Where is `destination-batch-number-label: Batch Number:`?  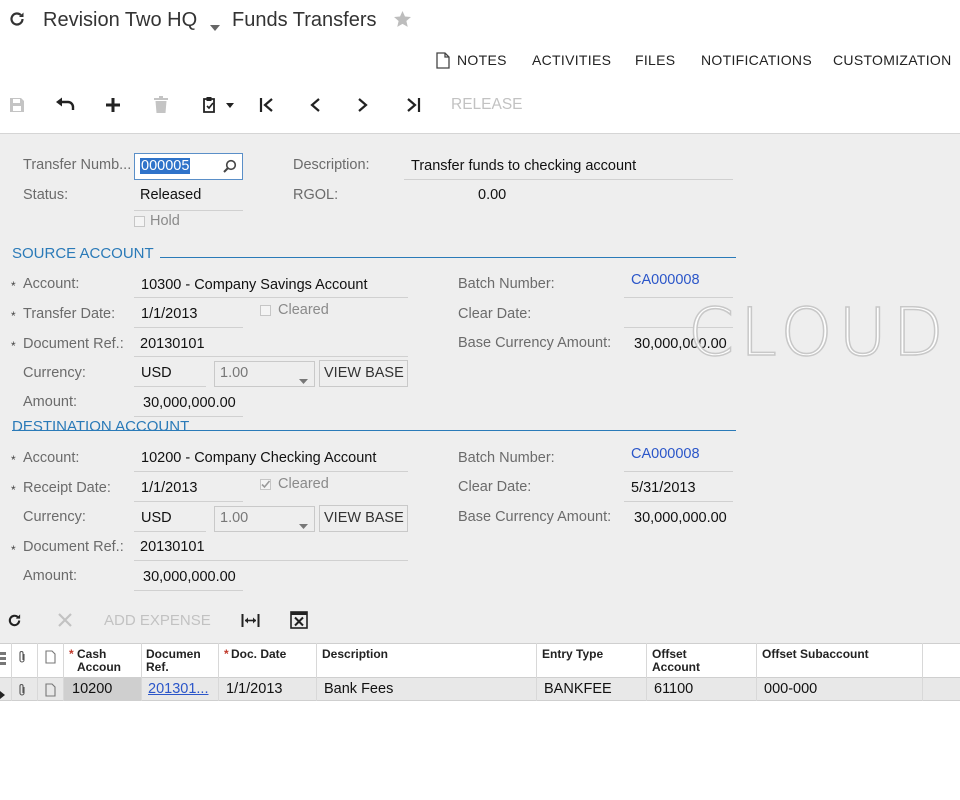 destination-batch-number-label: Batch Number: is located at coordinates (506, 458).